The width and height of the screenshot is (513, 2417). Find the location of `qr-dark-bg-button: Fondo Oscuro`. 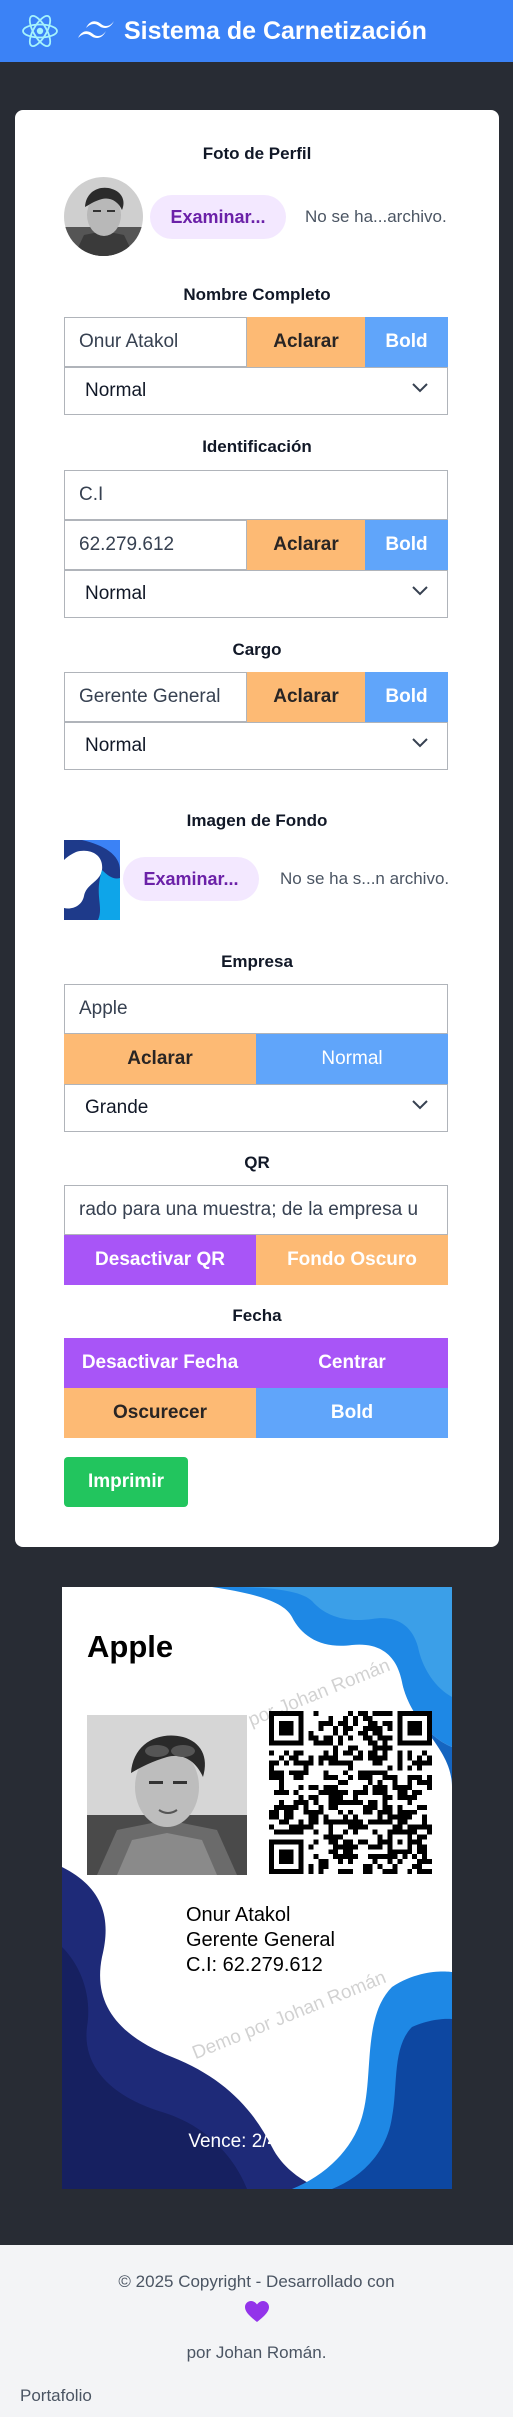

qr-dark-bg-button: Fondo Oscuro is located at coordinates (352, 1260).